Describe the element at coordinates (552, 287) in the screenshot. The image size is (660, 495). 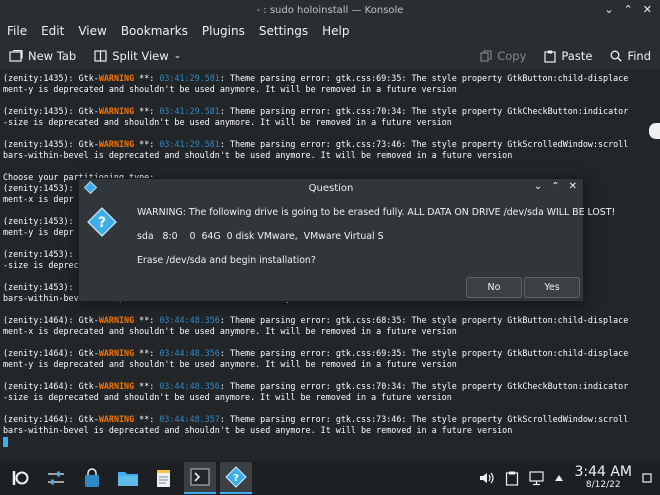
I see `yes-button: Yes` at that location.